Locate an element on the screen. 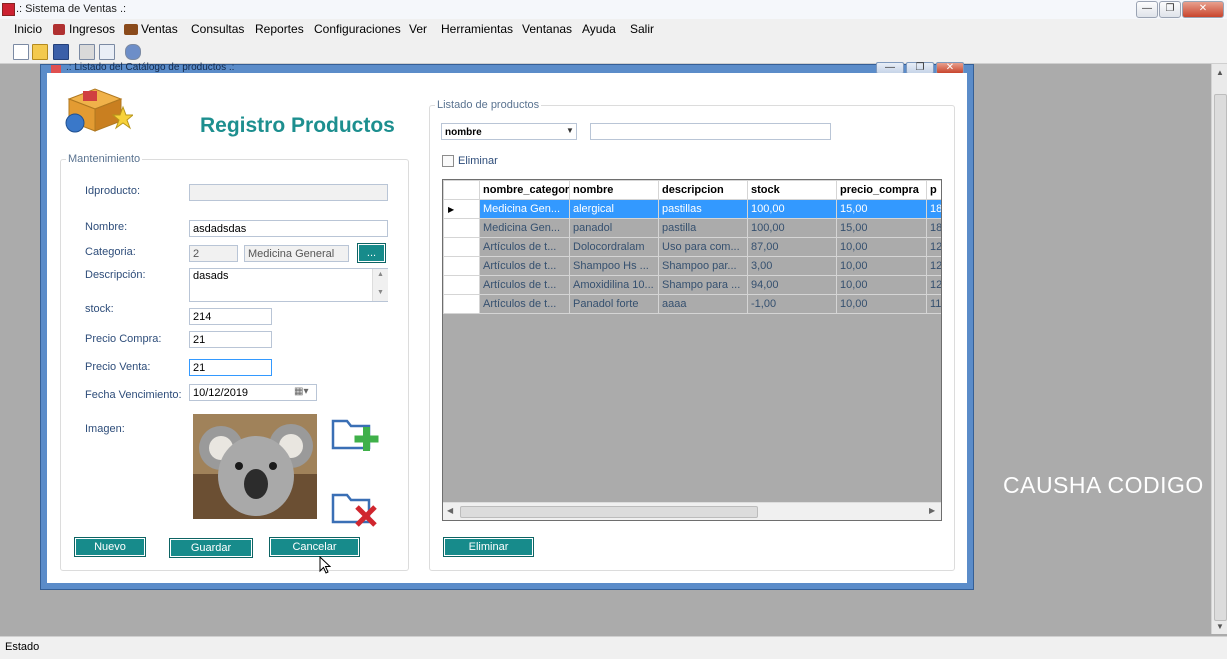 Image resolution: width=1227 pixels, height=659 pixels. menu-ventanas: Ventanas is located at coordinates (547, 29).